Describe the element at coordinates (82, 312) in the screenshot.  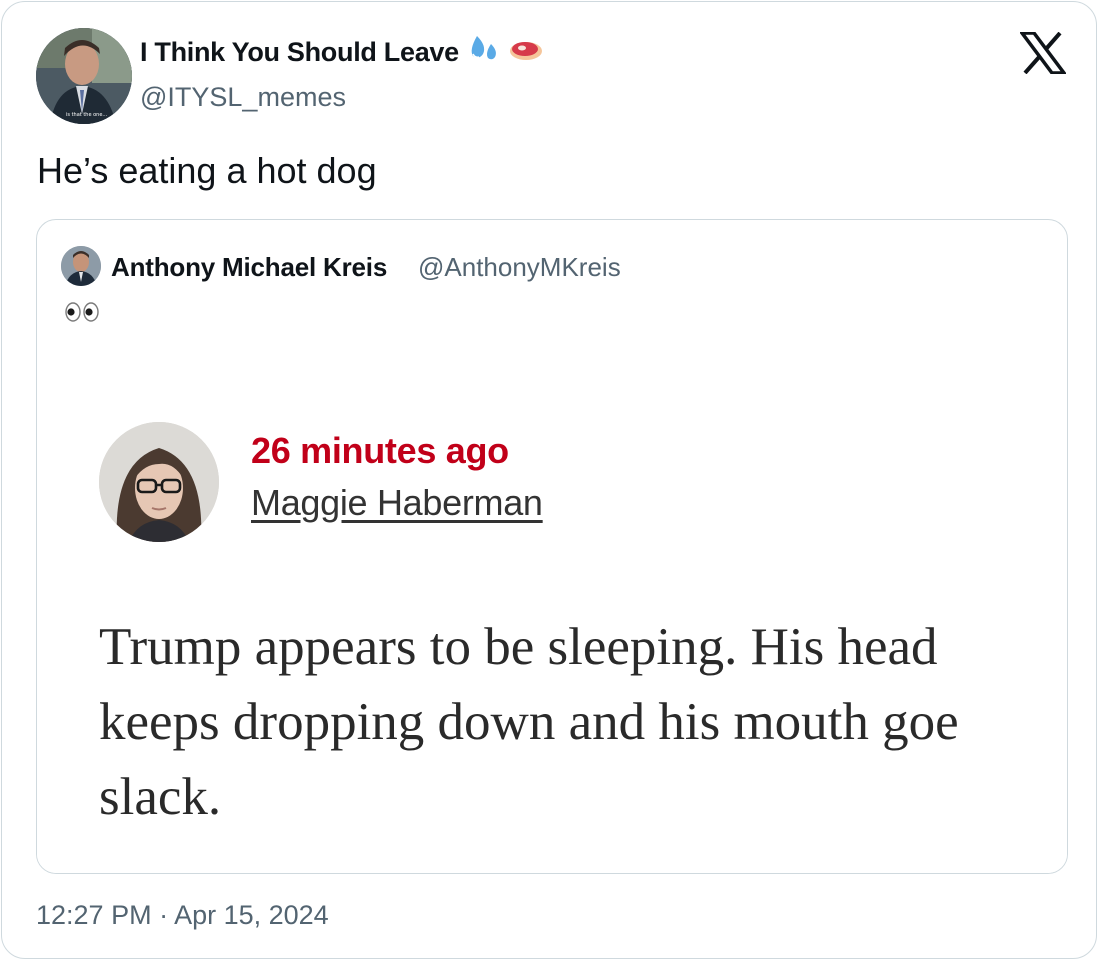
I see `eyes-emoji` at that location.